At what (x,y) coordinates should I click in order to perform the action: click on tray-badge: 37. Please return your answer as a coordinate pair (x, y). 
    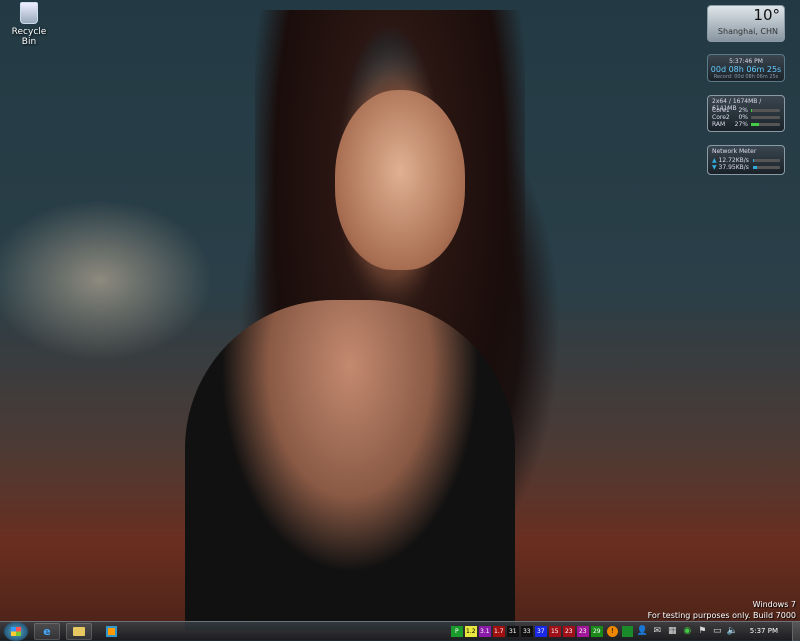
    Looking at the image, I should click on (540, 631).